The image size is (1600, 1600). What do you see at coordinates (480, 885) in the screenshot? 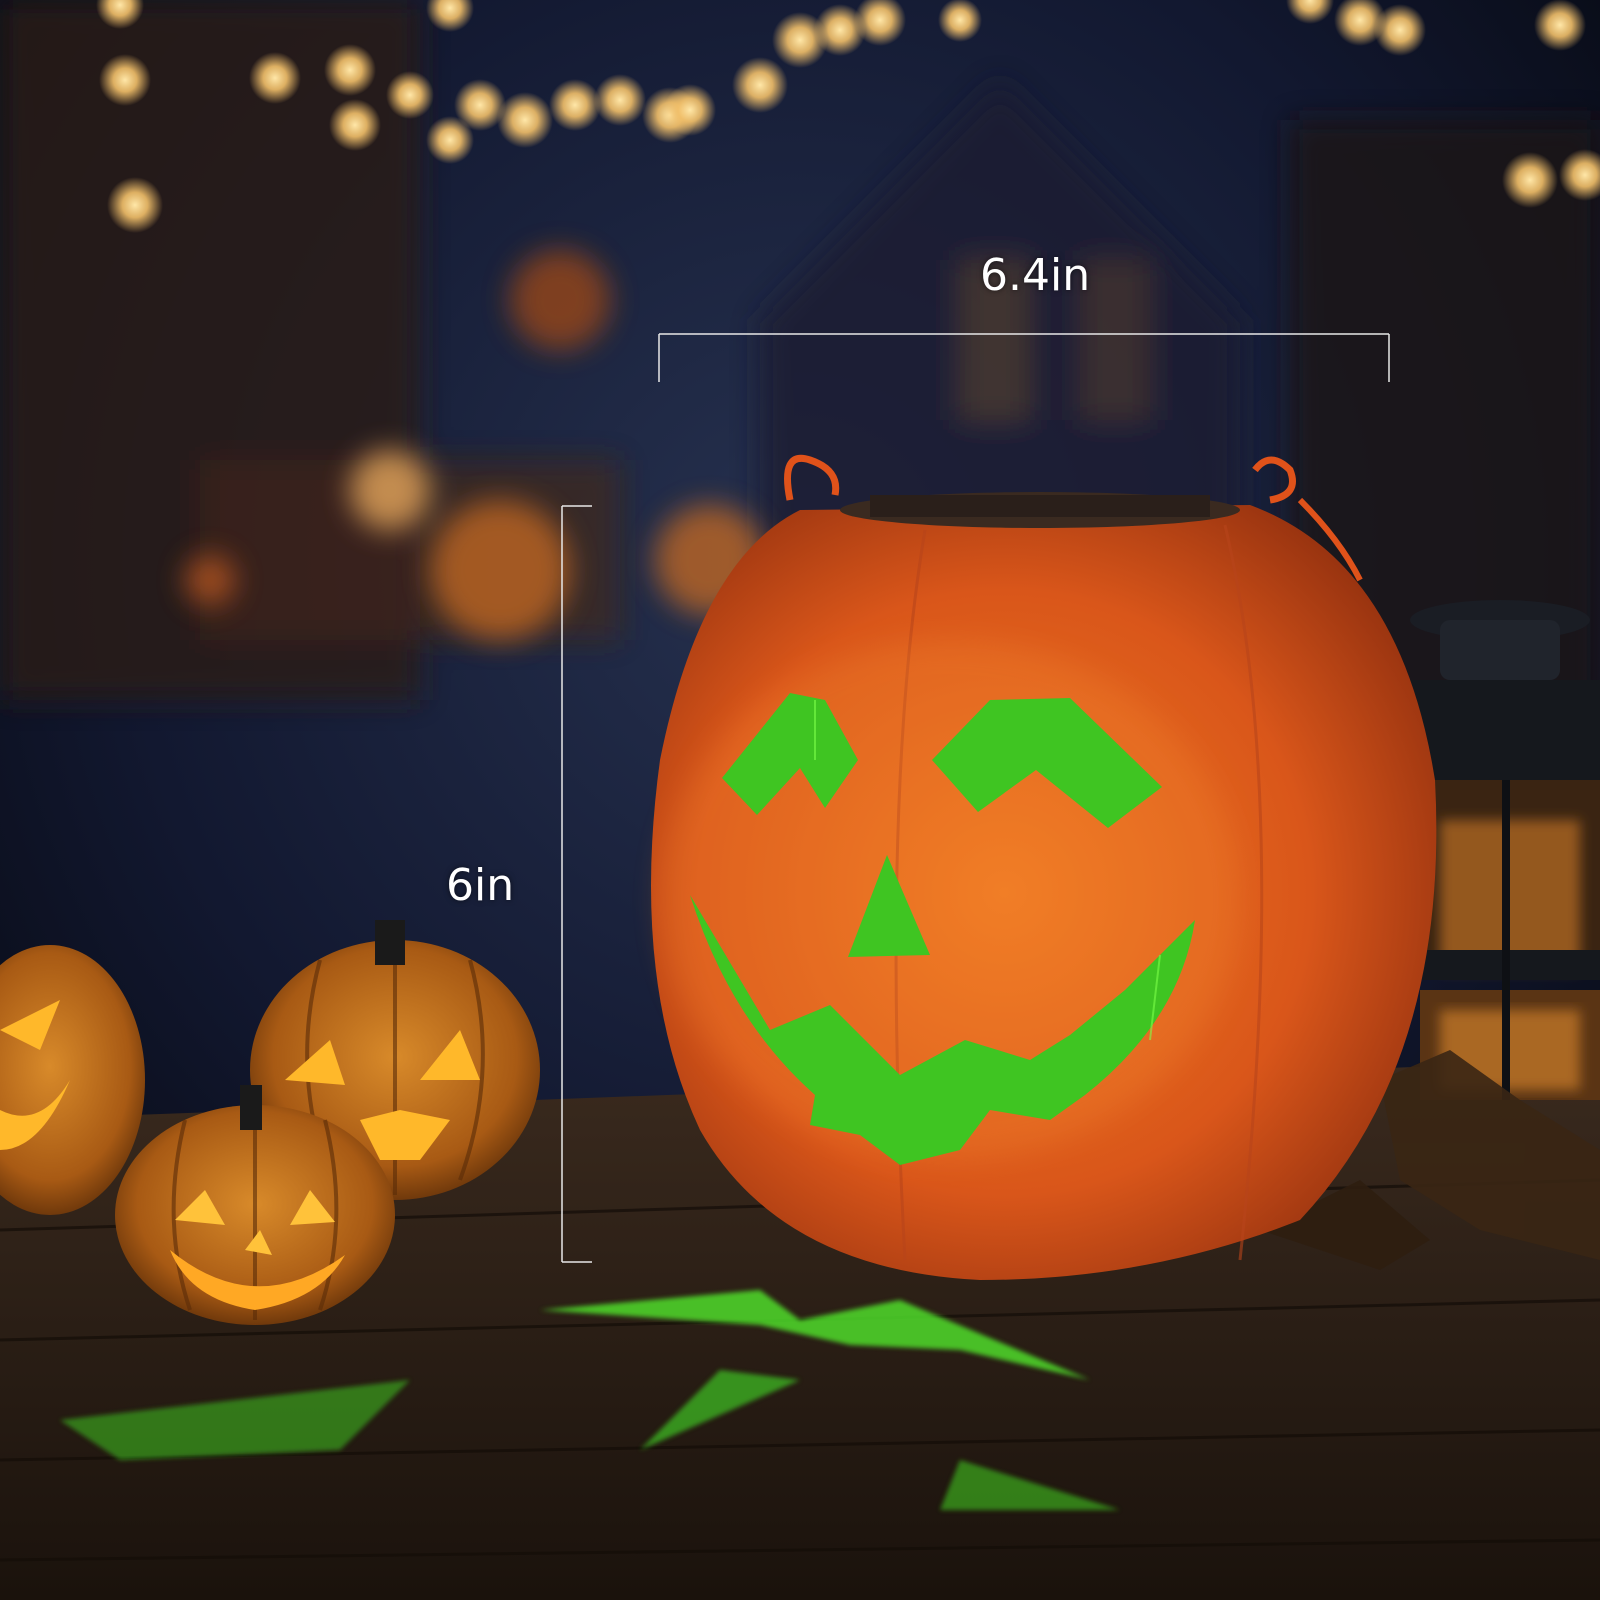
I see `height-dimension-label: 6in` at bounding box center [480, 885].